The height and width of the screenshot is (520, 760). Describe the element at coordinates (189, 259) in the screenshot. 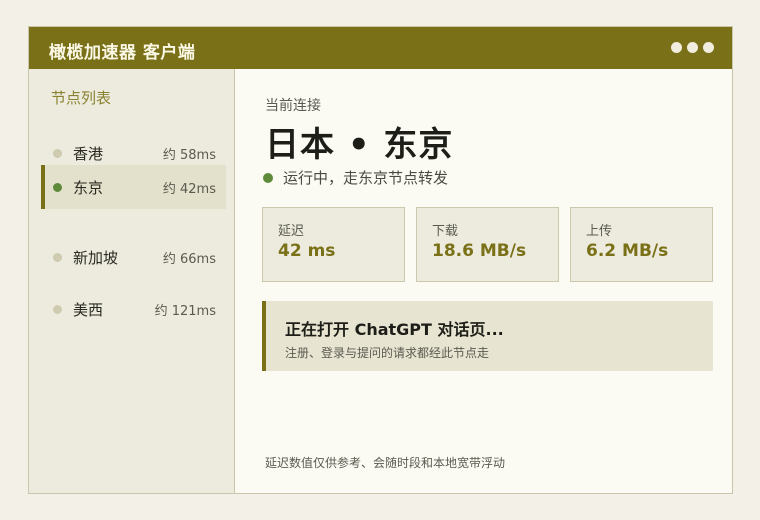

I see `node-latency: 约 66ms` at that location.